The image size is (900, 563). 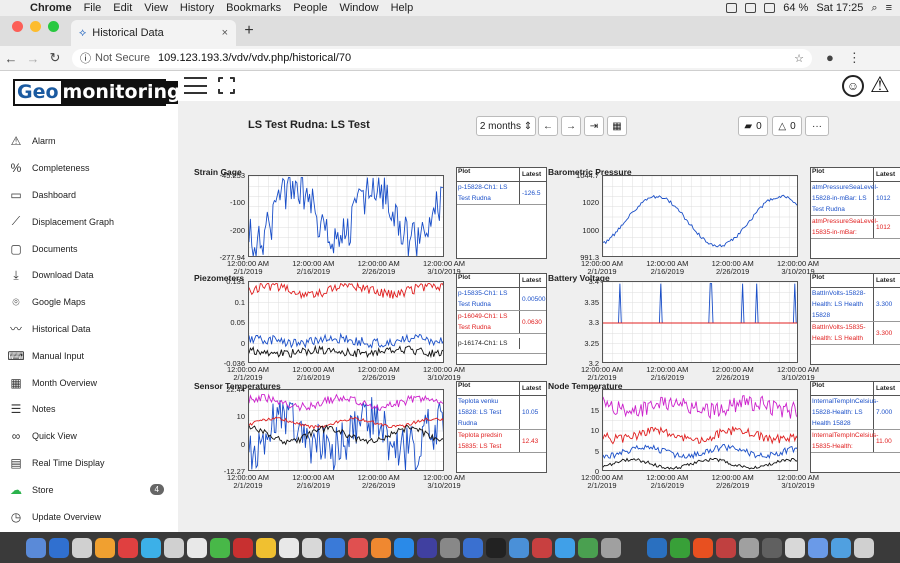 I want to click on back-button: ←, so click(x=11, y=58).